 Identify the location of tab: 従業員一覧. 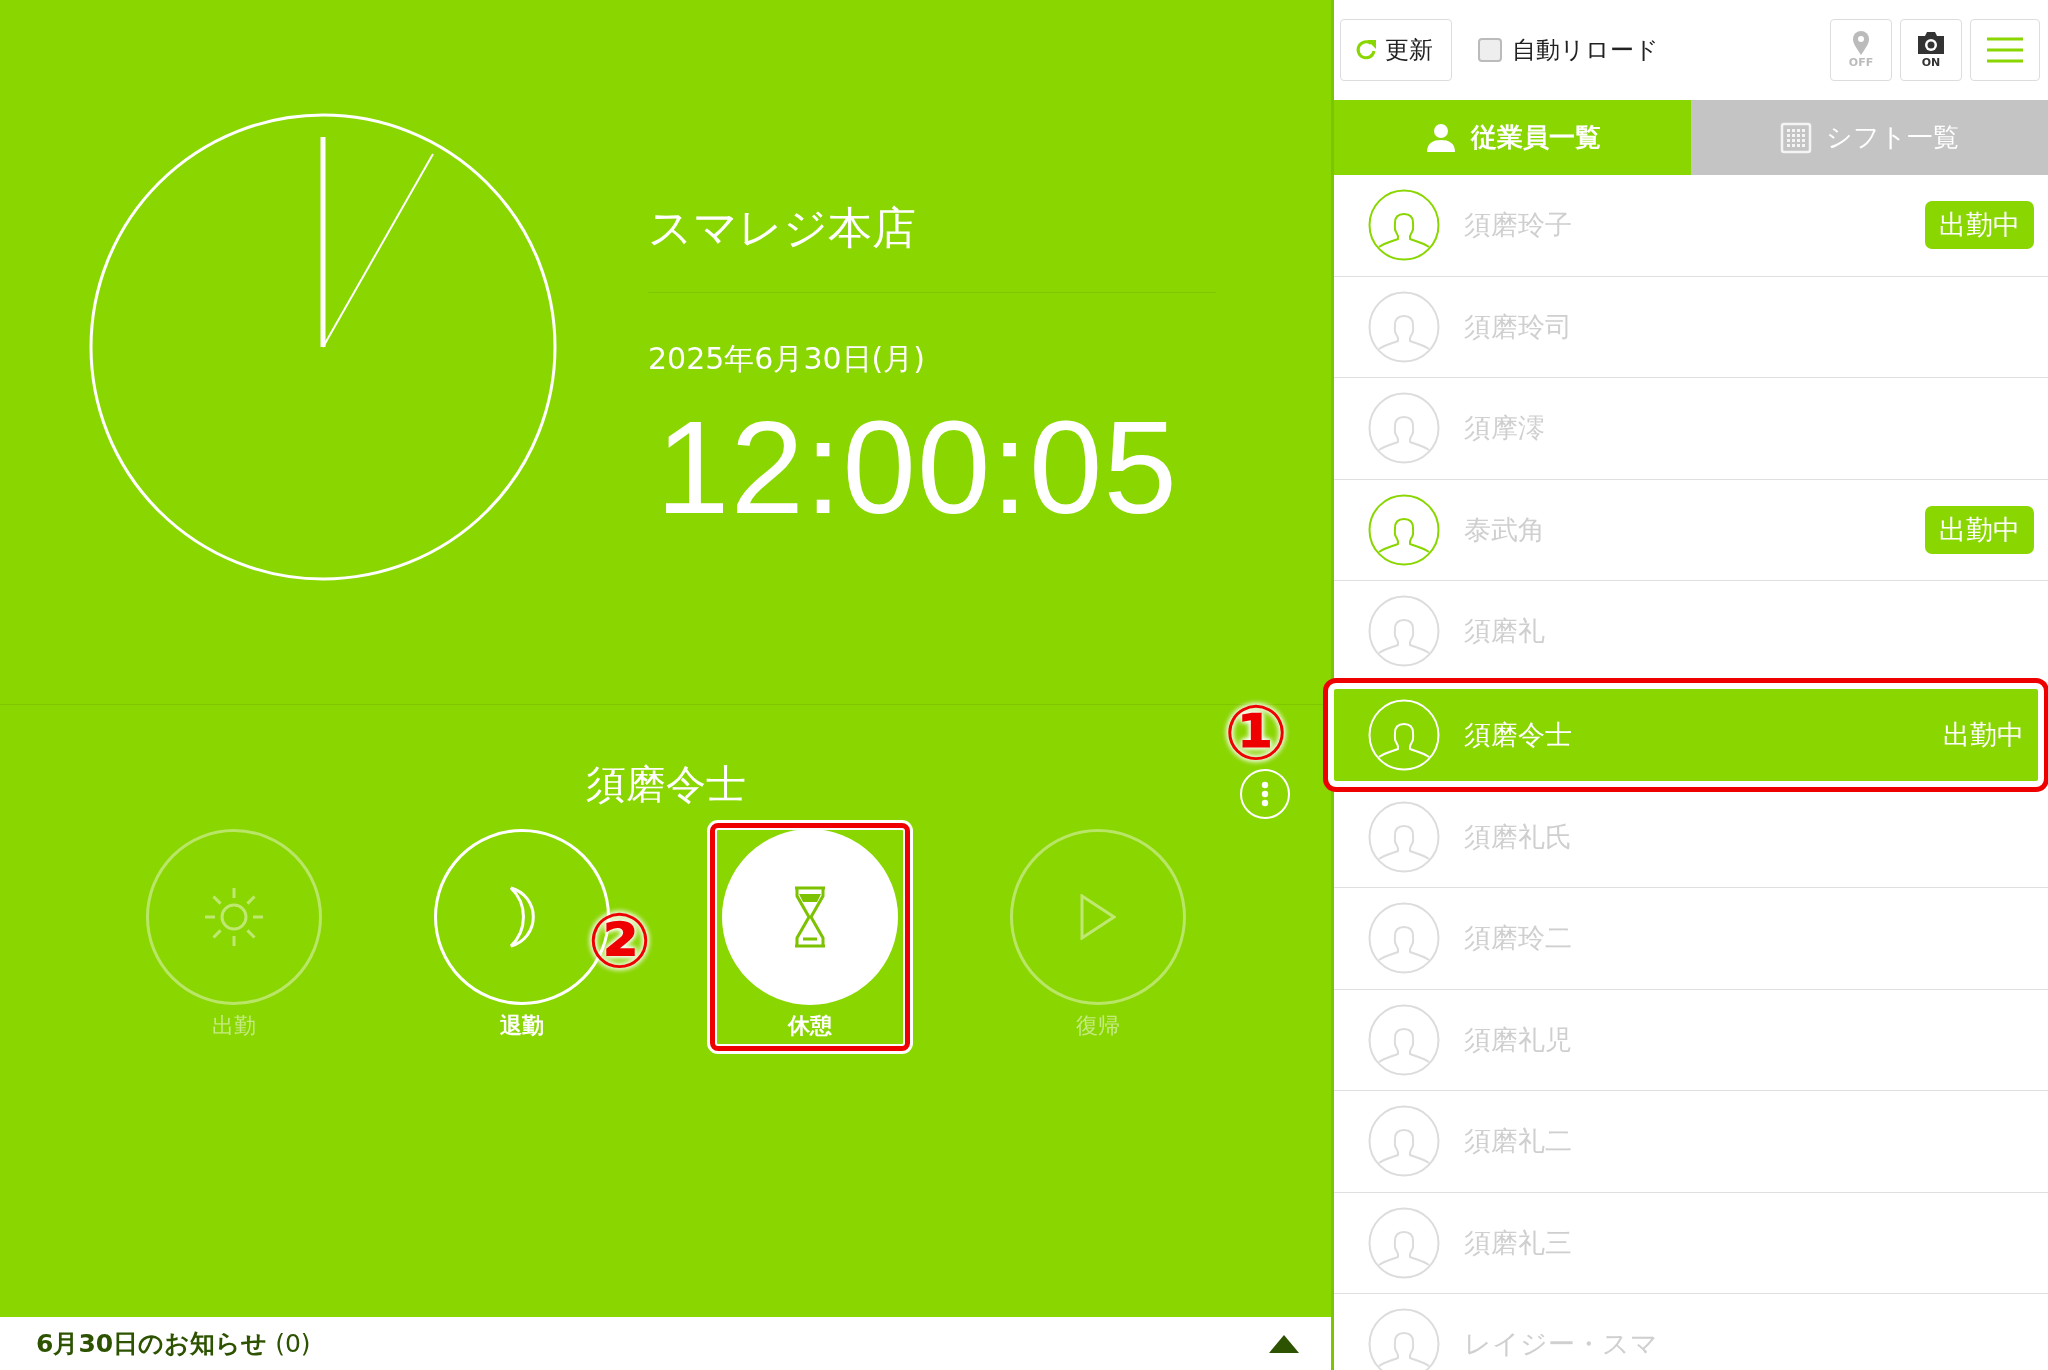
(1512, 137).